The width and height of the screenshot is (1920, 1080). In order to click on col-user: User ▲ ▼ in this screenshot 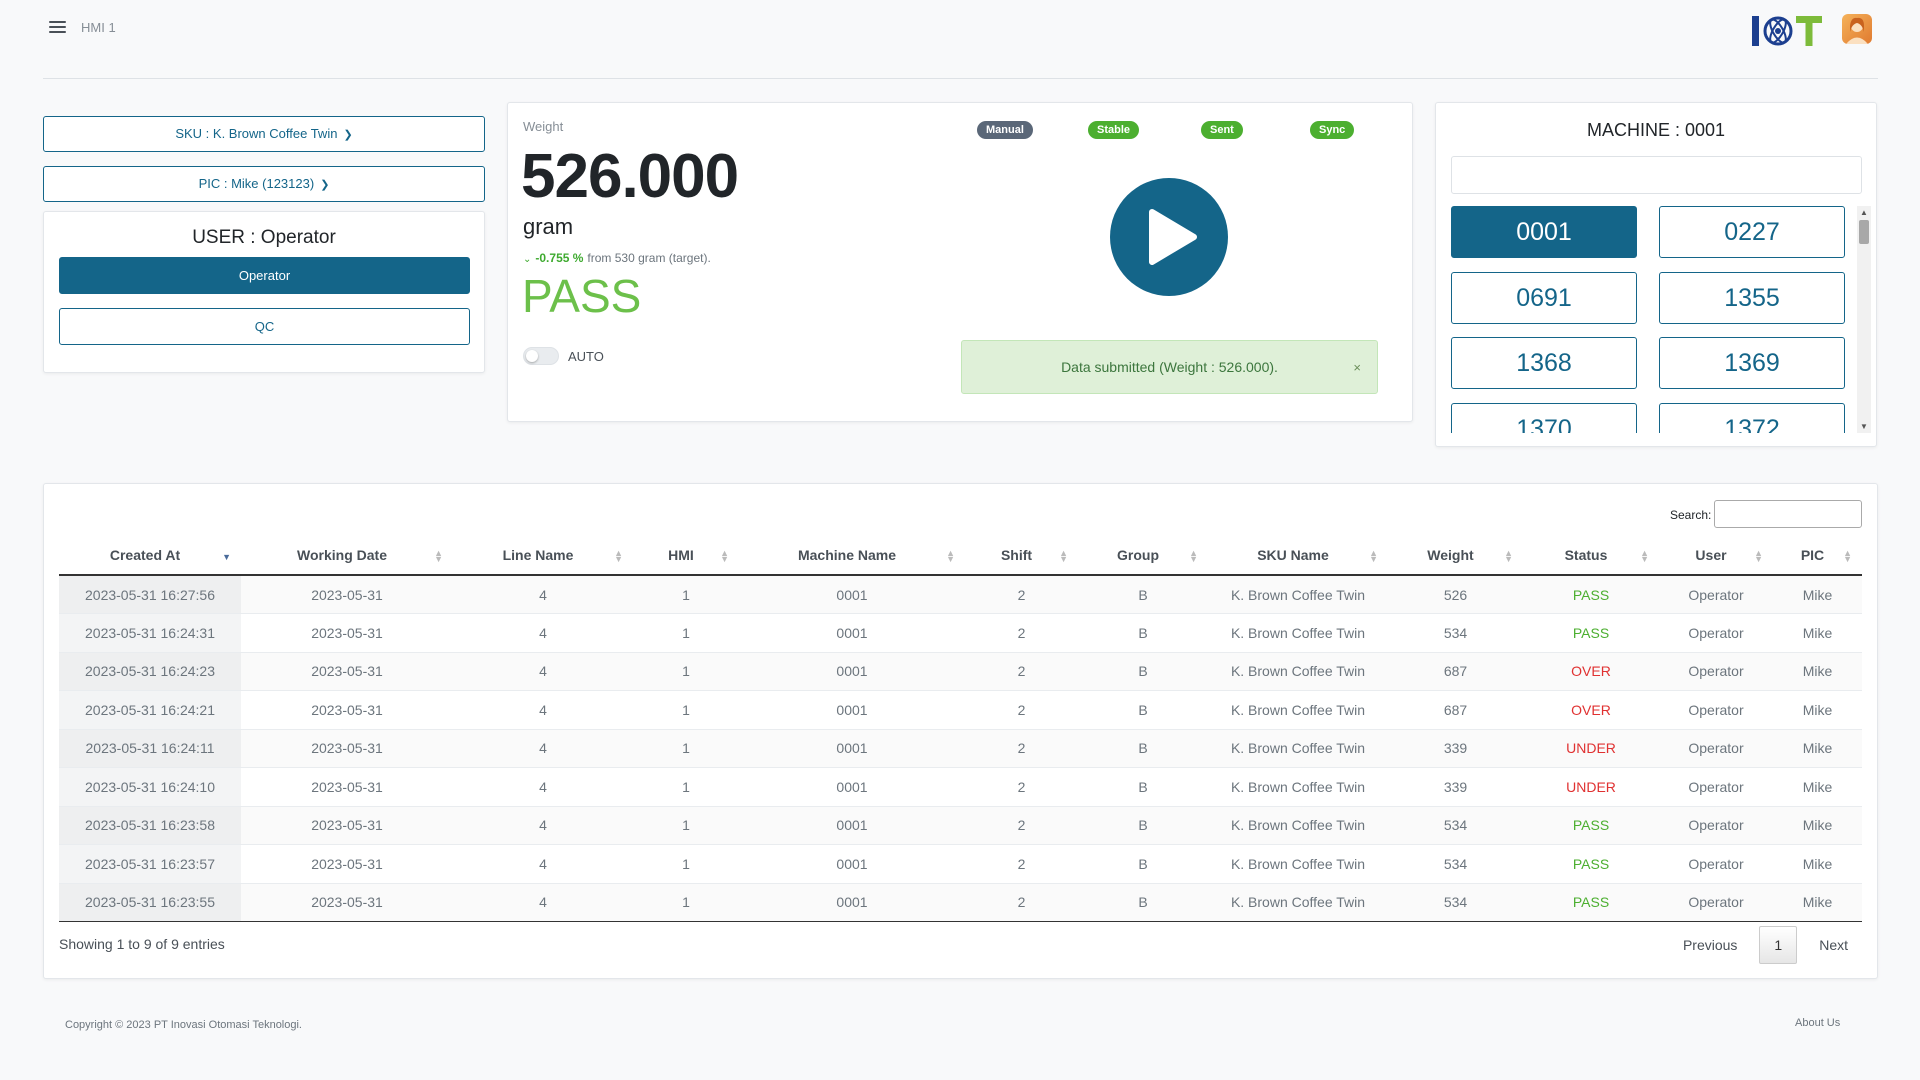, I will do `click(1716, 556)`.